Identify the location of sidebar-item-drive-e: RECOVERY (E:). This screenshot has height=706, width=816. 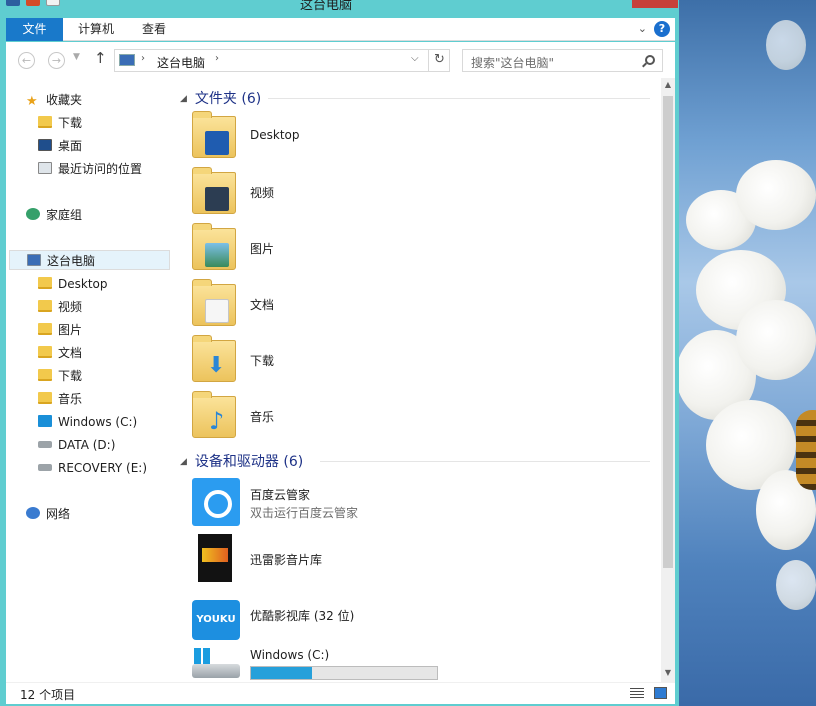
(92, 468).